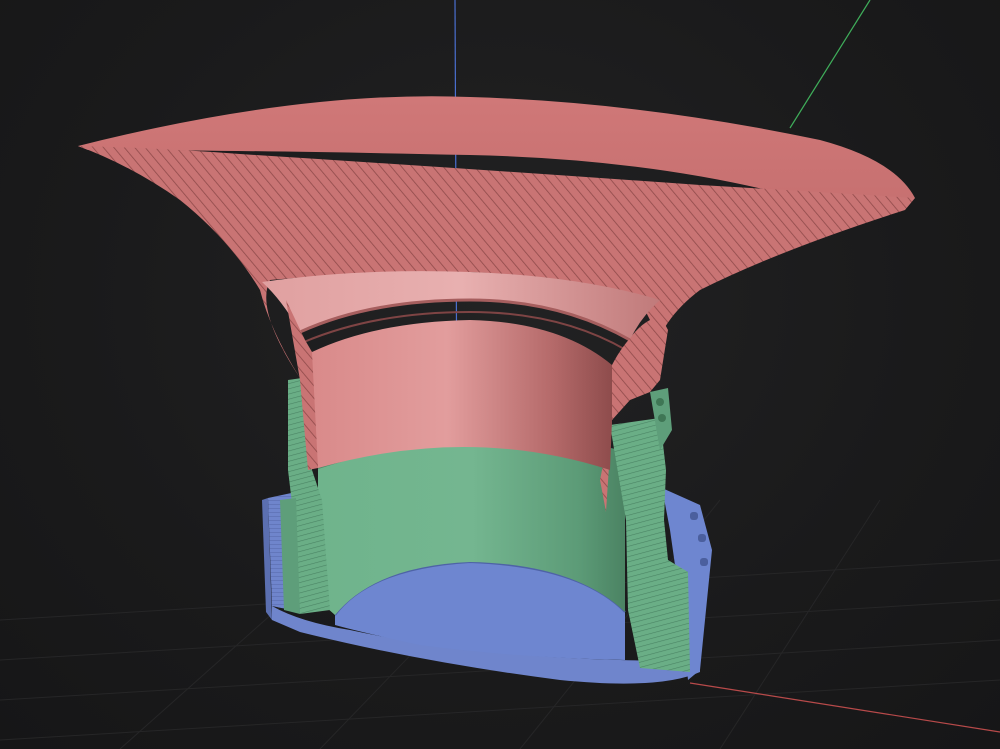 The height and width of the screenshot is (749, 1000). Describe the element at coordinates (830, 64) in the screenshot. I see `y-axis-line` at that location.